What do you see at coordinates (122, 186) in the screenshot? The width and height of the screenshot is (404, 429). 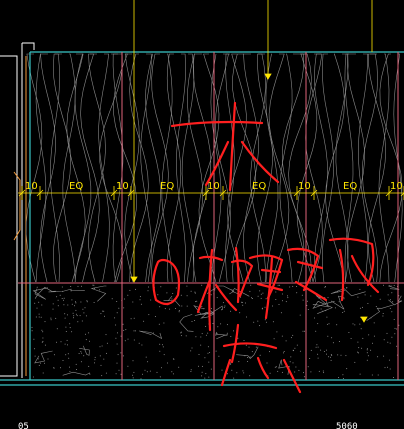 I see `dim-gap-label-2: 10` at bounding box center [122, 186].